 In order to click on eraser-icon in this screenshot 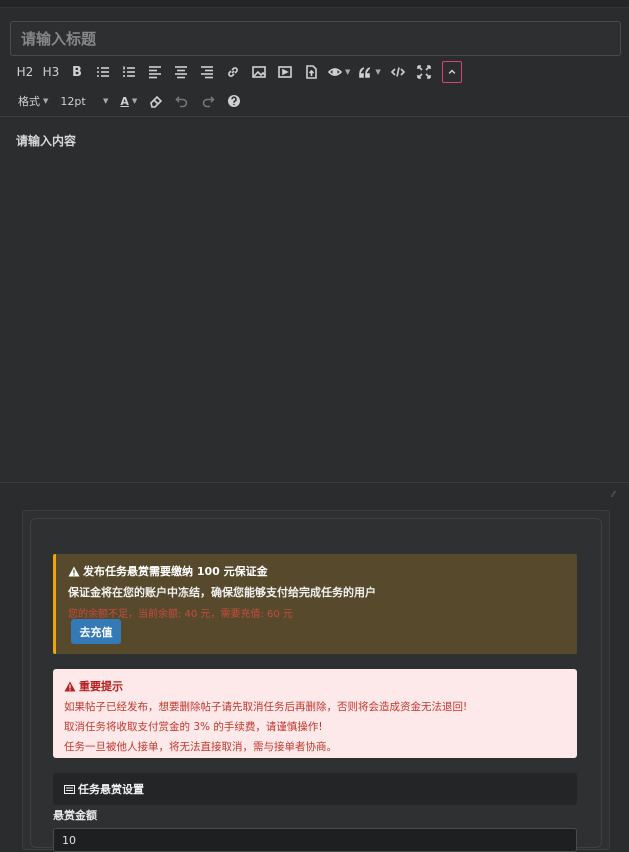, I will do `click(156, 101)`.